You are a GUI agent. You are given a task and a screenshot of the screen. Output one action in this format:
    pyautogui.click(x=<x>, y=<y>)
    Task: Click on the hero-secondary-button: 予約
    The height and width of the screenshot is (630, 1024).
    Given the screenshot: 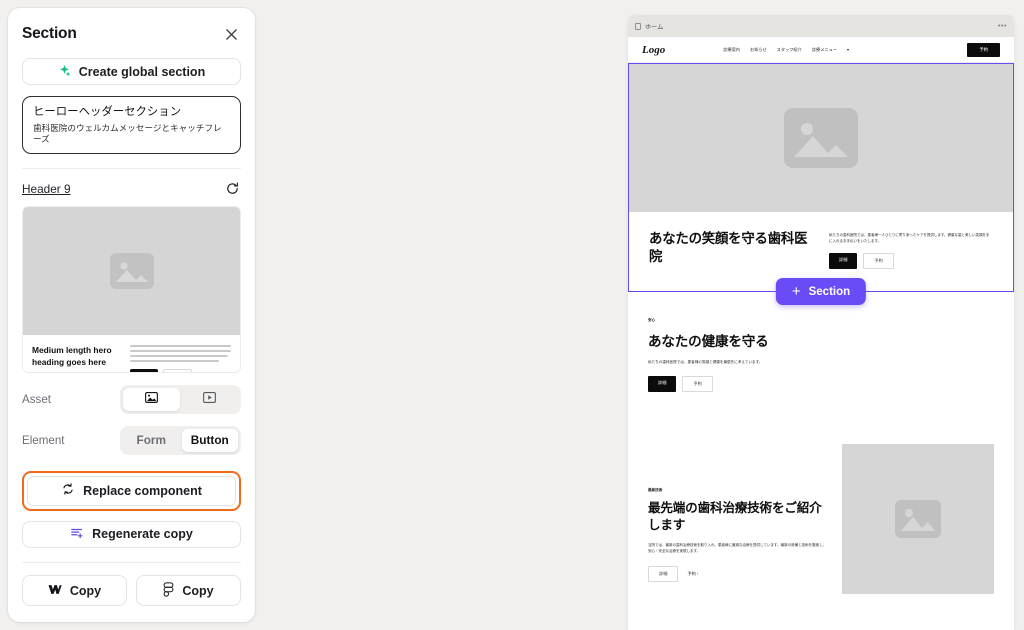 What is the action you would take?
    pyautogui.click(x=878, y=261)
    